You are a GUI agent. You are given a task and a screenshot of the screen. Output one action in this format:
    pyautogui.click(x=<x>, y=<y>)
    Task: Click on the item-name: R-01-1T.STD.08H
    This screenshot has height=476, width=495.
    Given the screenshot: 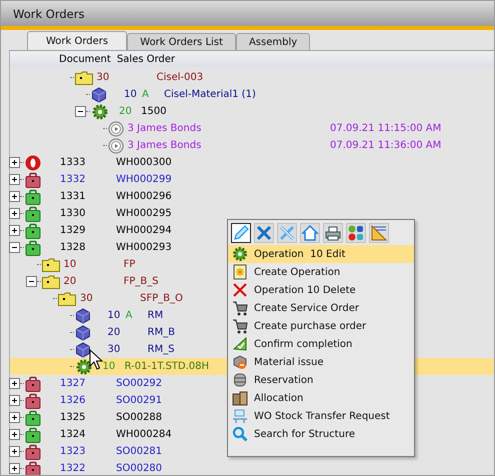 What is the action you would take?
    pyautogui.click(x=167, y=366)
    